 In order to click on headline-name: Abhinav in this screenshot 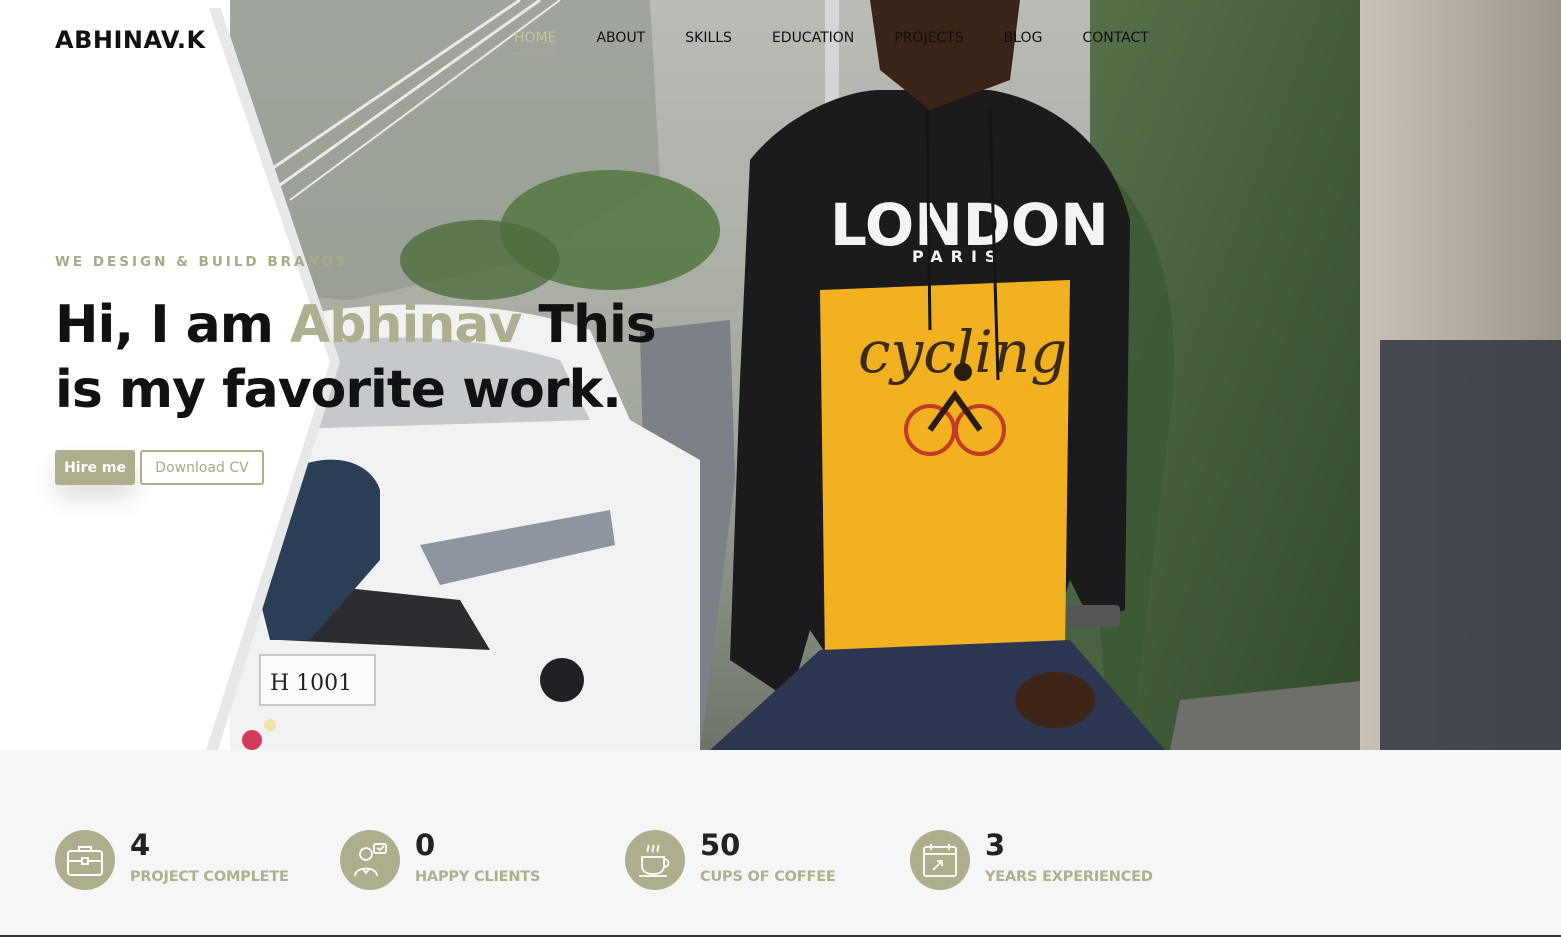, I will do `click(406, 325)`.